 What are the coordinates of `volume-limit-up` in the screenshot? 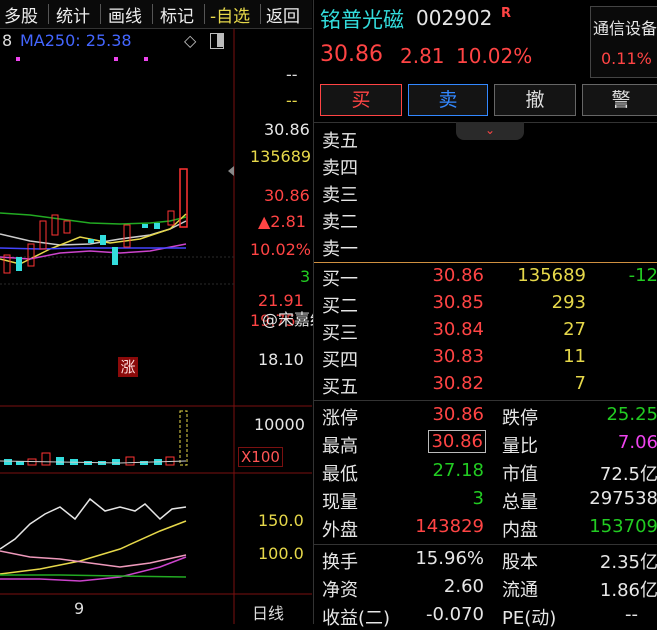 It's located at (183, 438).